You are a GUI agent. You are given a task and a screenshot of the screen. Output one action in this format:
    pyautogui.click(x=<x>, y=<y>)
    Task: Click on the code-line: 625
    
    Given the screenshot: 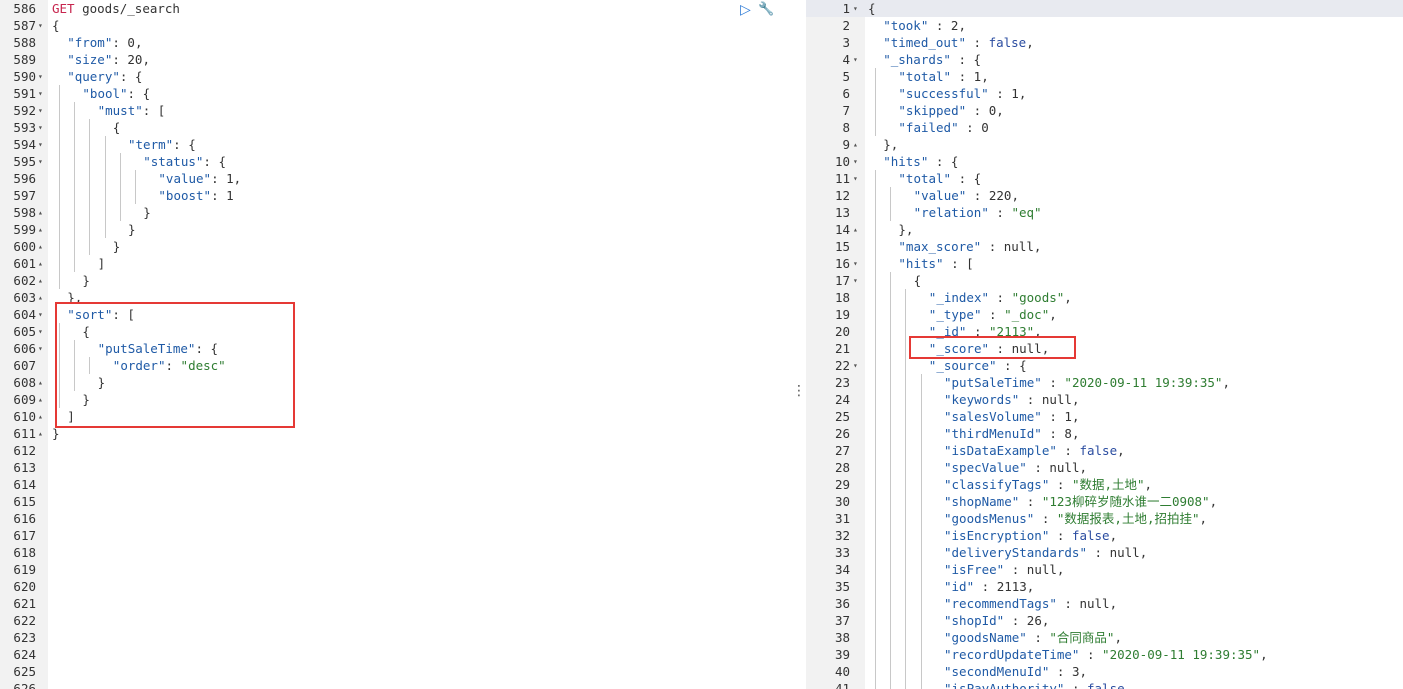 What is the action you would take?
    pyautogui.click(x=395, y=671)
    